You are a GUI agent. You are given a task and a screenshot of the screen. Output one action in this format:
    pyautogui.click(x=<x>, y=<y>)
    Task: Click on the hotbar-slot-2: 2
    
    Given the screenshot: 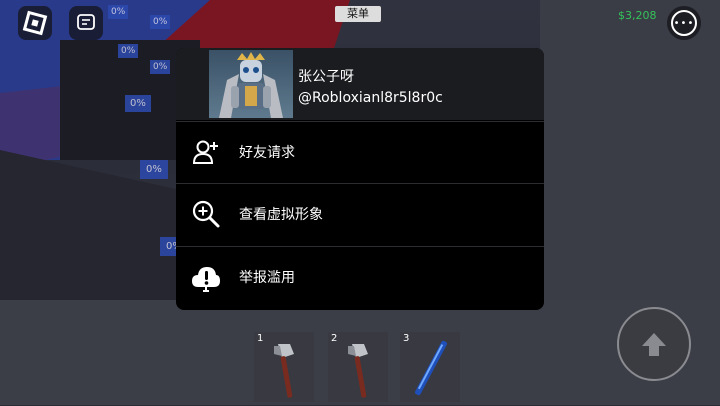 What is the action you would take?
    pyautogui.click(x=358, y=367)
    